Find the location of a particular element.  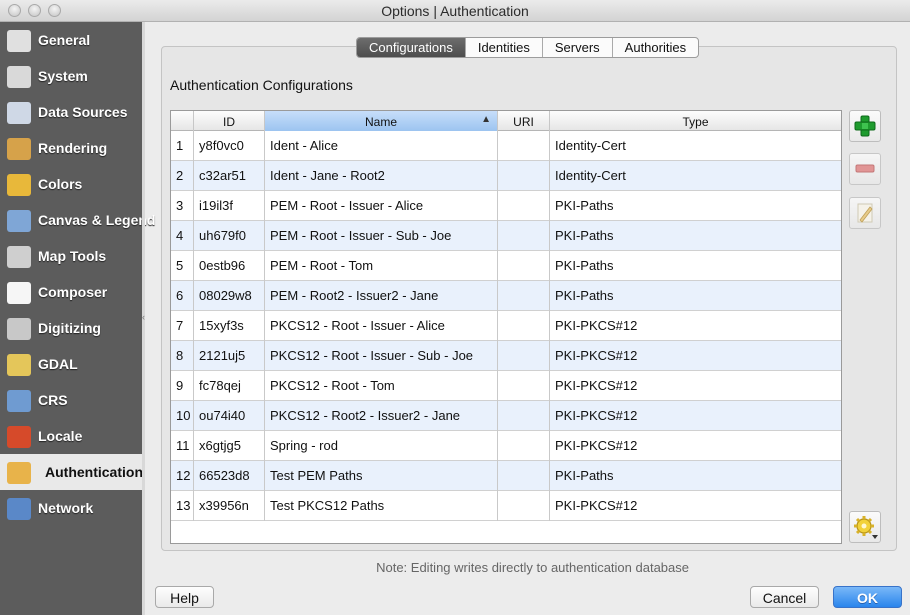

cell-id: 66523d8 is located at coordinates (229, 476).